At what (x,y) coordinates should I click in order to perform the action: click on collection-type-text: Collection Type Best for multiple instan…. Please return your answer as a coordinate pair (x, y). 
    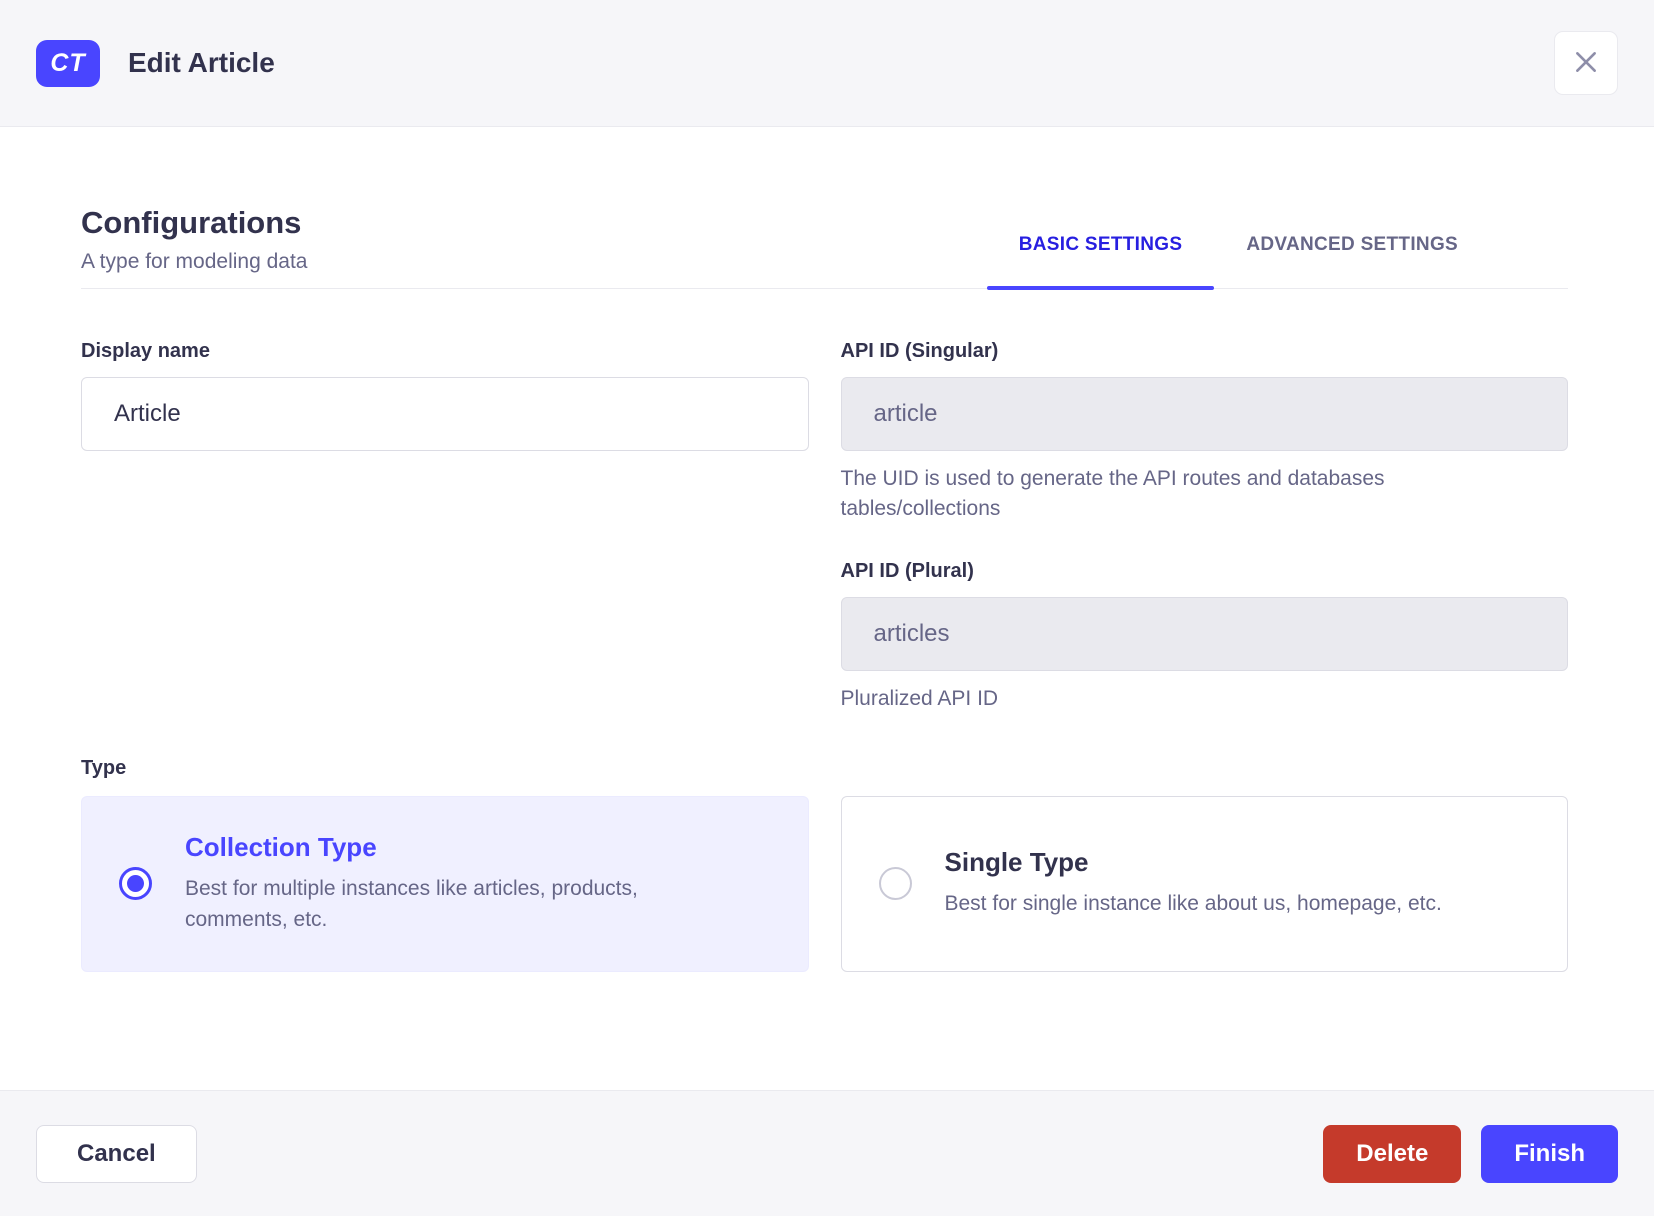
    Looking at the image, I should click on (457, 883).